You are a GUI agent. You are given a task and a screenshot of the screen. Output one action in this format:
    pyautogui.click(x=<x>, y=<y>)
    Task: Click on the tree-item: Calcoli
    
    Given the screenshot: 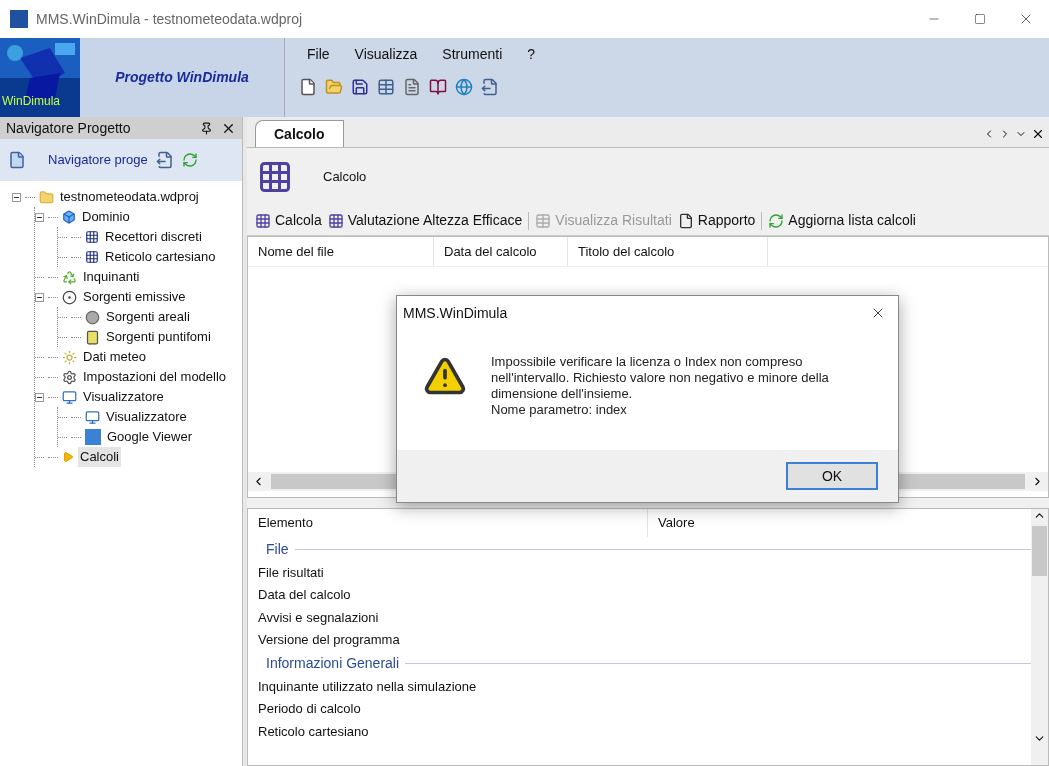 What is the action you would take?
    pyautogui.click(x=99, y=457)
    